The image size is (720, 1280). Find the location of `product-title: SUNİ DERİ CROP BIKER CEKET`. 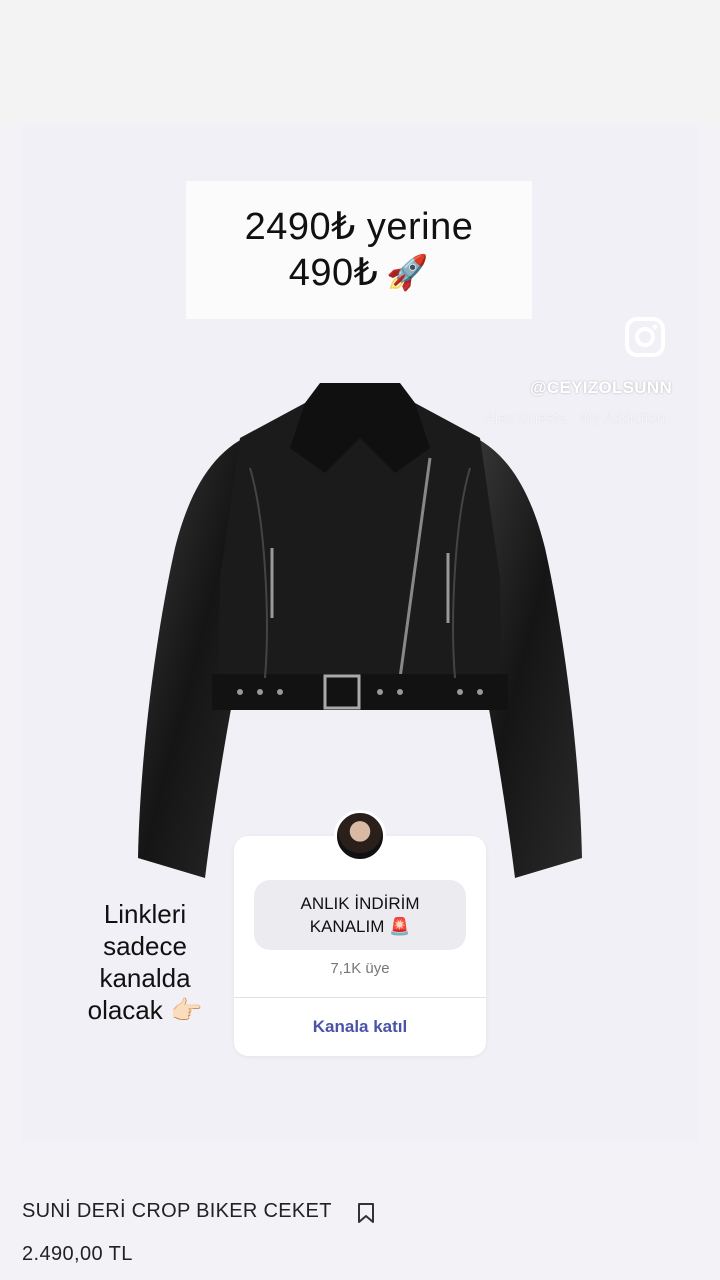

product-title: SUNİ DERİ CROP BIKER CEKET is located at coordinates (177, 1211).